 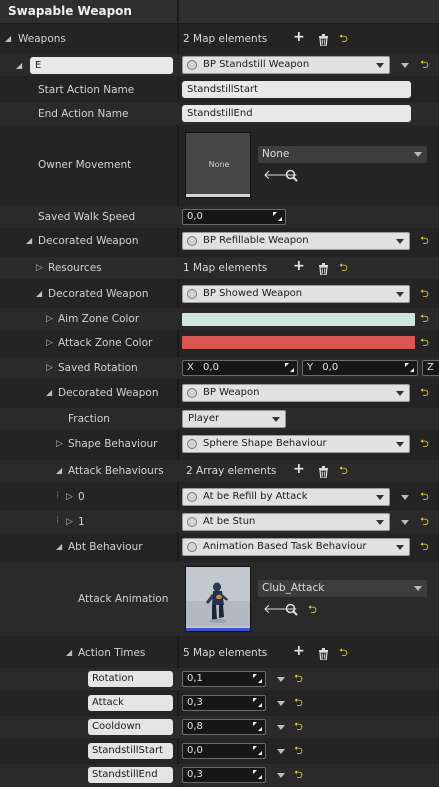 I want to click on decorated-weapon-1-combo: BP Refillable Weapon, so click(x=296, y=241).